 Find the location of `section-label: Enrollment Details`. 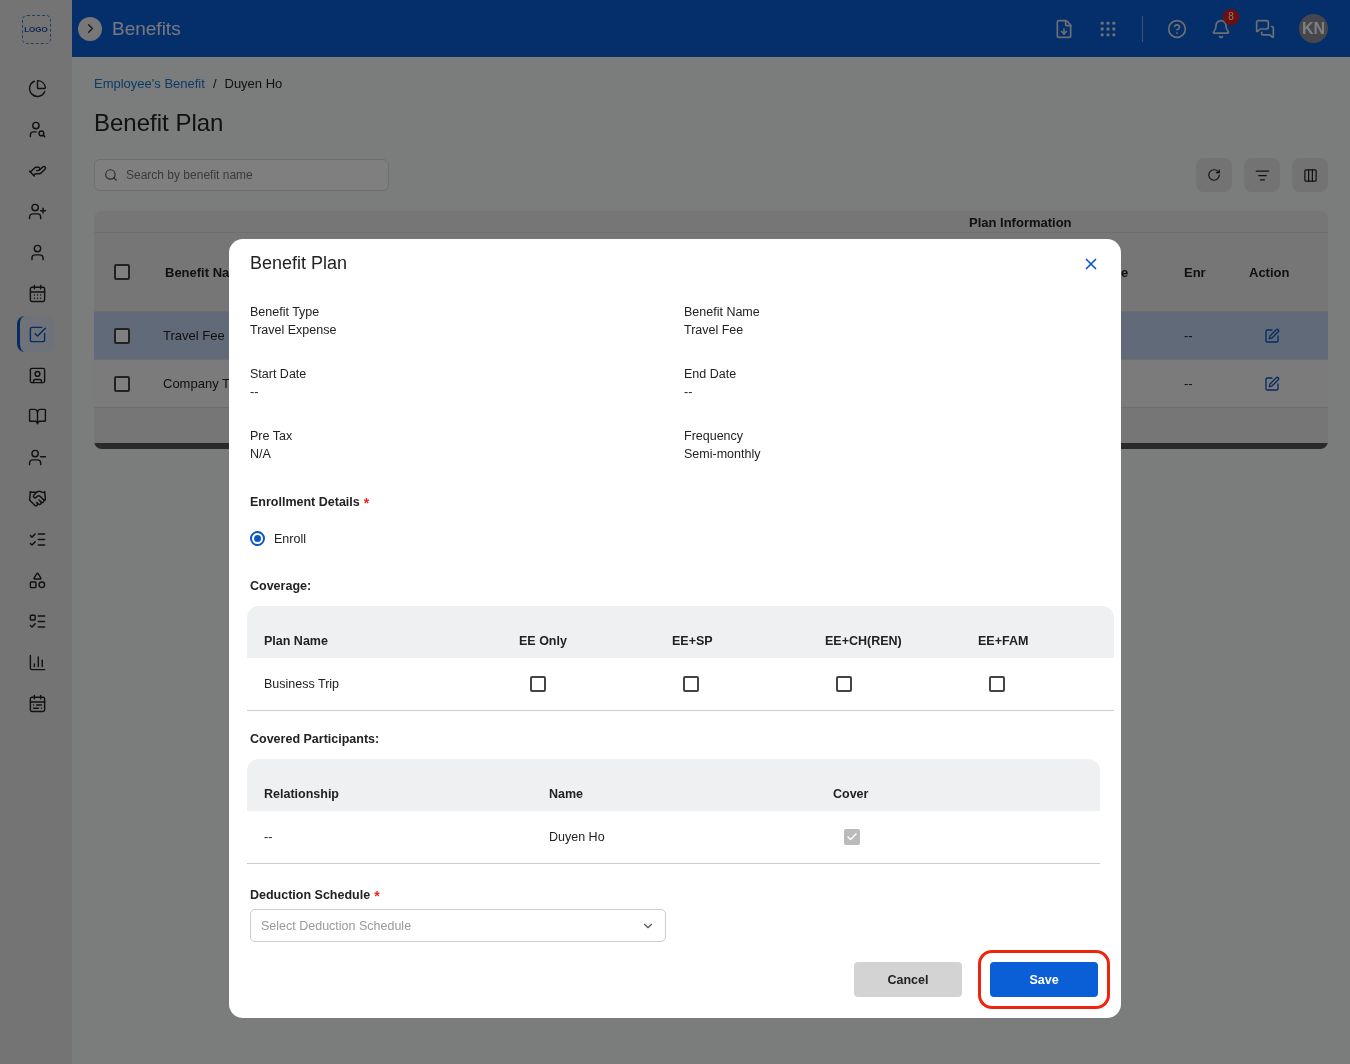

section-label: Enrollment Details is located at coordinates (305, 503).